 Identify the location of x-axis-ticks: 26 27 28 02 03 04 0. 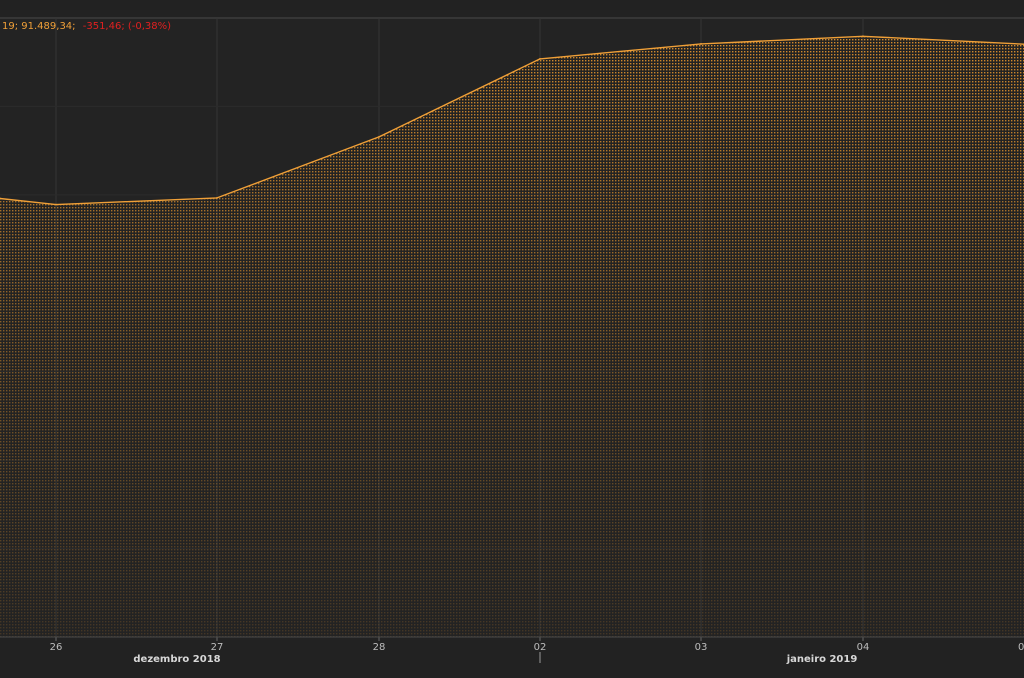
(537, 645).